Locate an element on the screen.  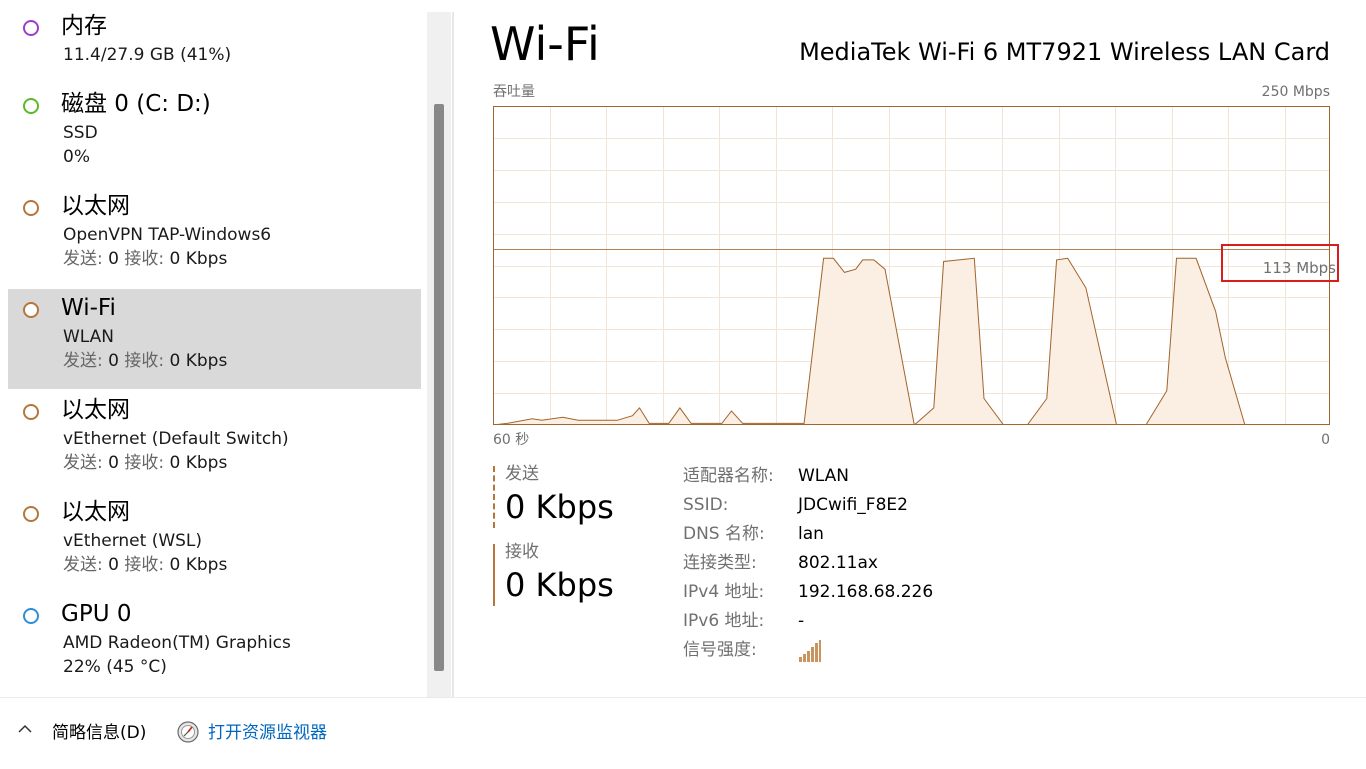
sidebar-item-5: 以太网 vEthernet (WSL) 发送: 0 接收: 0 Kbps is located at coordinates (214, 543).